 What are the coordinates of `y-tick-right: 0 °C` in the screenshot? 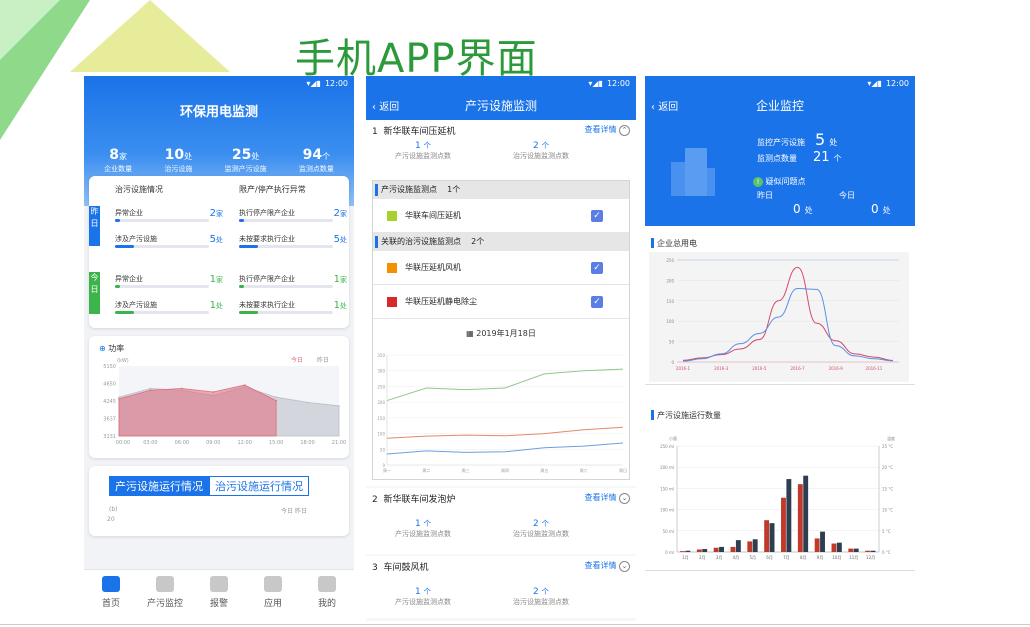 It's located at (886, 552).